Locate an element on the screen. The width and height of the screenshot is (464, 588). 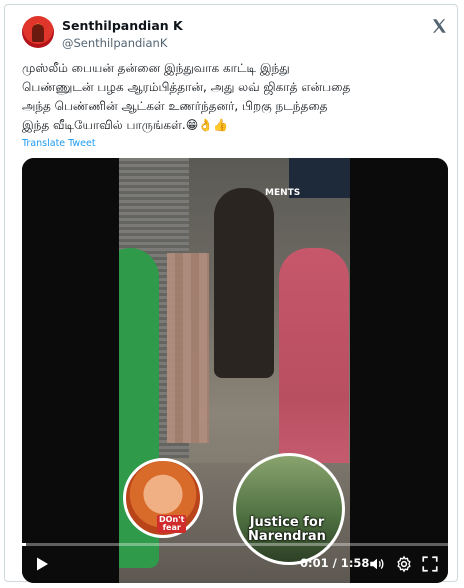
fullscreen-icon is located at coordinates (430, 564).